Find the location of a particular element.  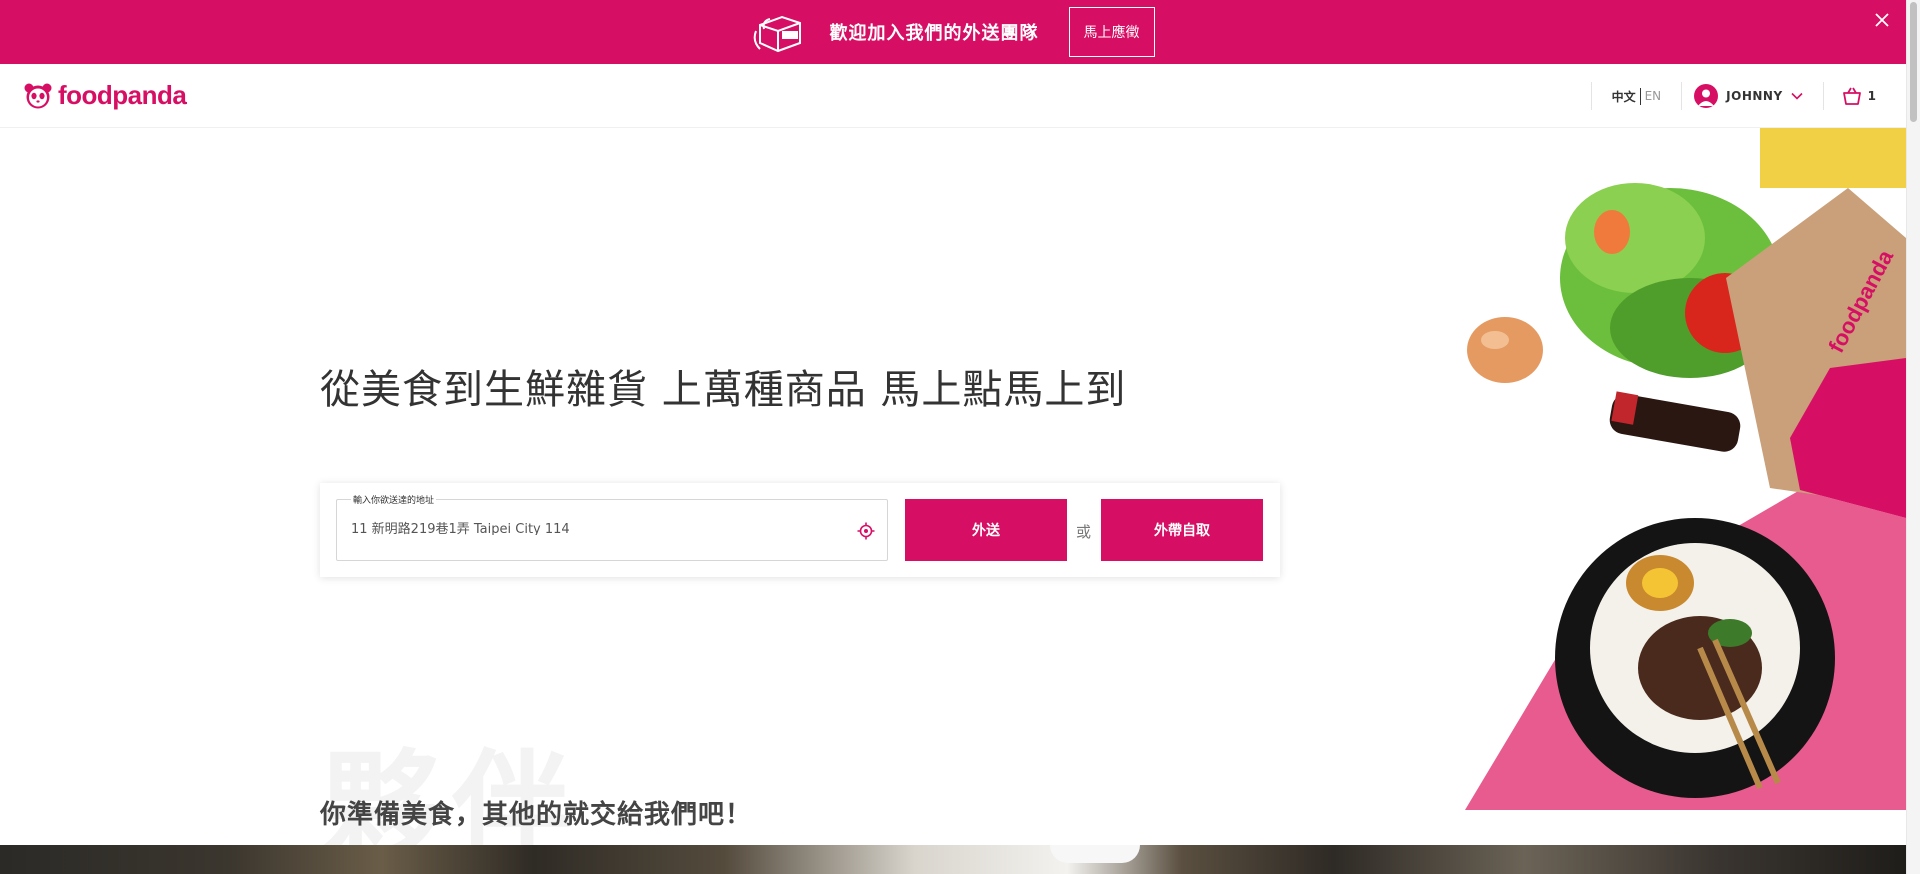

avatar is located at coordinates (1706, 96).